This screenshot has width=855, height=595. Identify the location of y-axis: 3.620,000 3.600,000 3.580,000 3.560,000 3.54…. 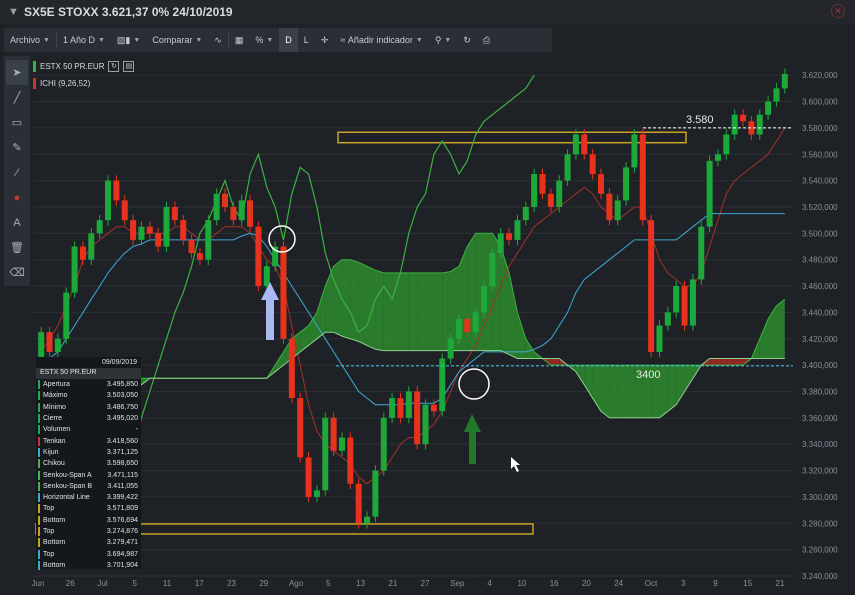
(820, 326).